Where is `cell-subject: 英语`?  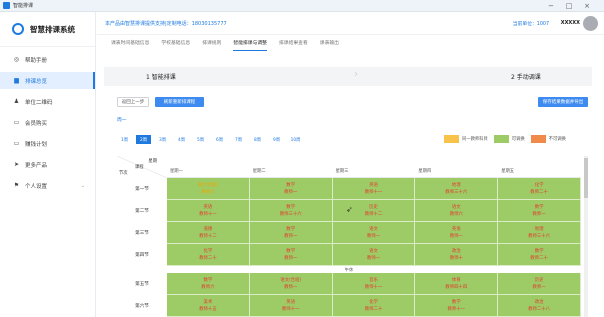 cell-subject: 英语 is located at coordinates (291, 302).